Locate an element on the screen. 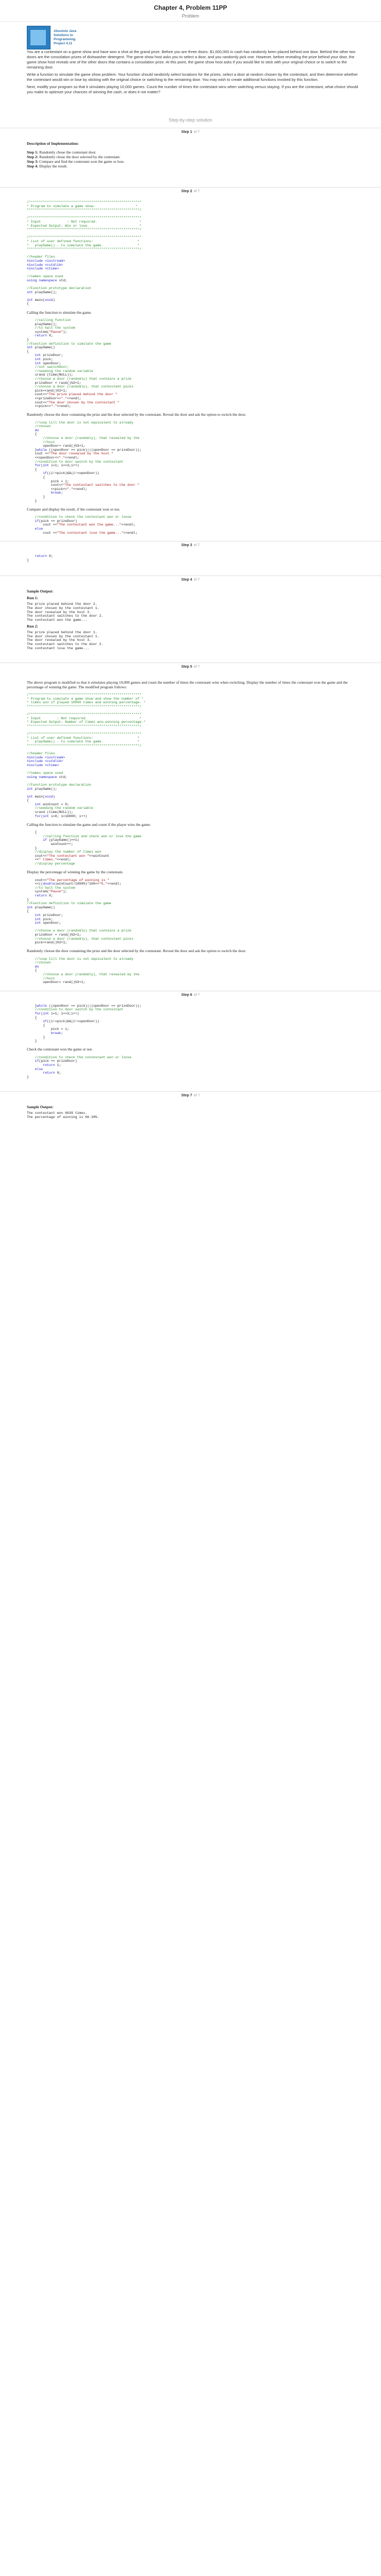 The image size is (381, 2576). step-label: Step 6 is located at coordinates (187, 995).